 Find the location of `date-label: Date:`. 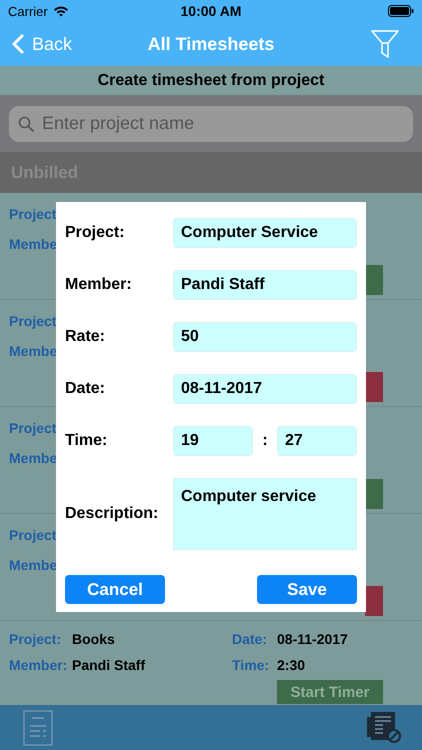

date-label: Date: is located at coordinates (250, 639).